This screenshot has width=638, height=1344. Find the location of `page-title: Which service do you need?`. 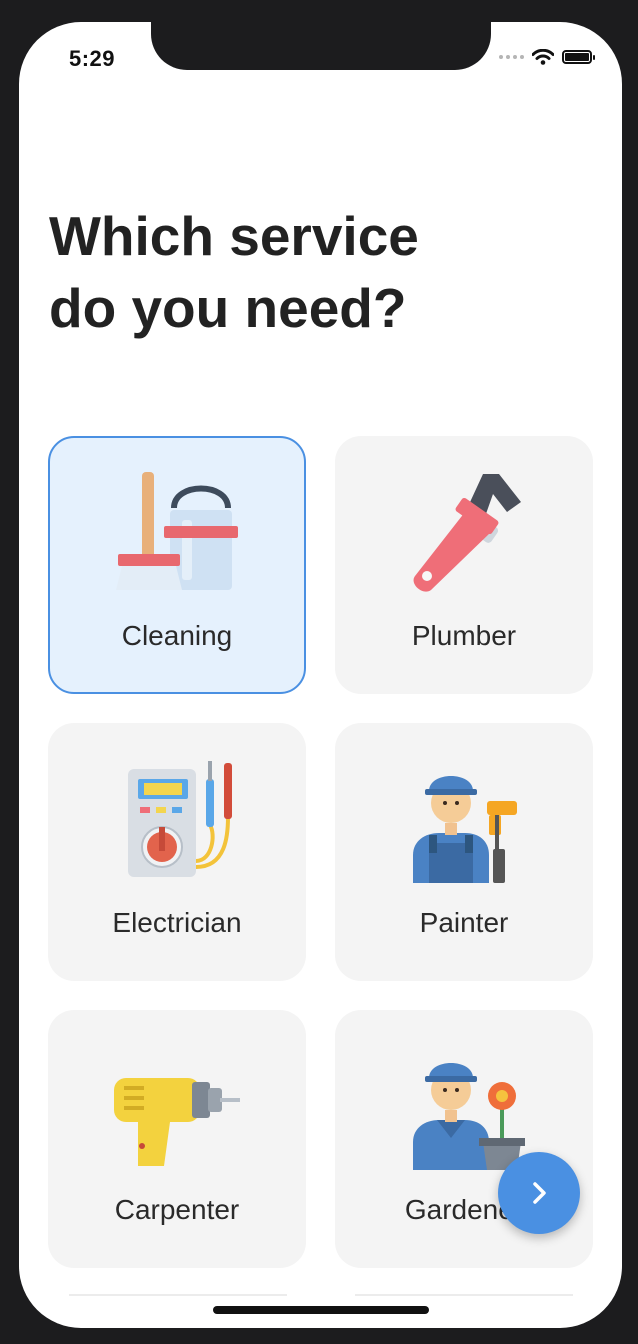

page-title: Which service do you need? is located at coordinates (234, 272).